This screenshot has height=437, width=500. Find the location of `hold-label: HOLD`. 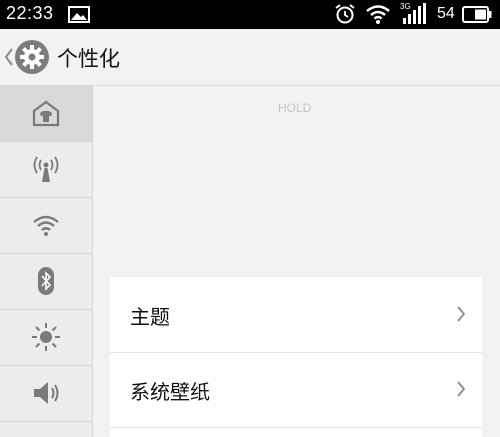

hold-label: HOLD is located at coordinates (295, 108).